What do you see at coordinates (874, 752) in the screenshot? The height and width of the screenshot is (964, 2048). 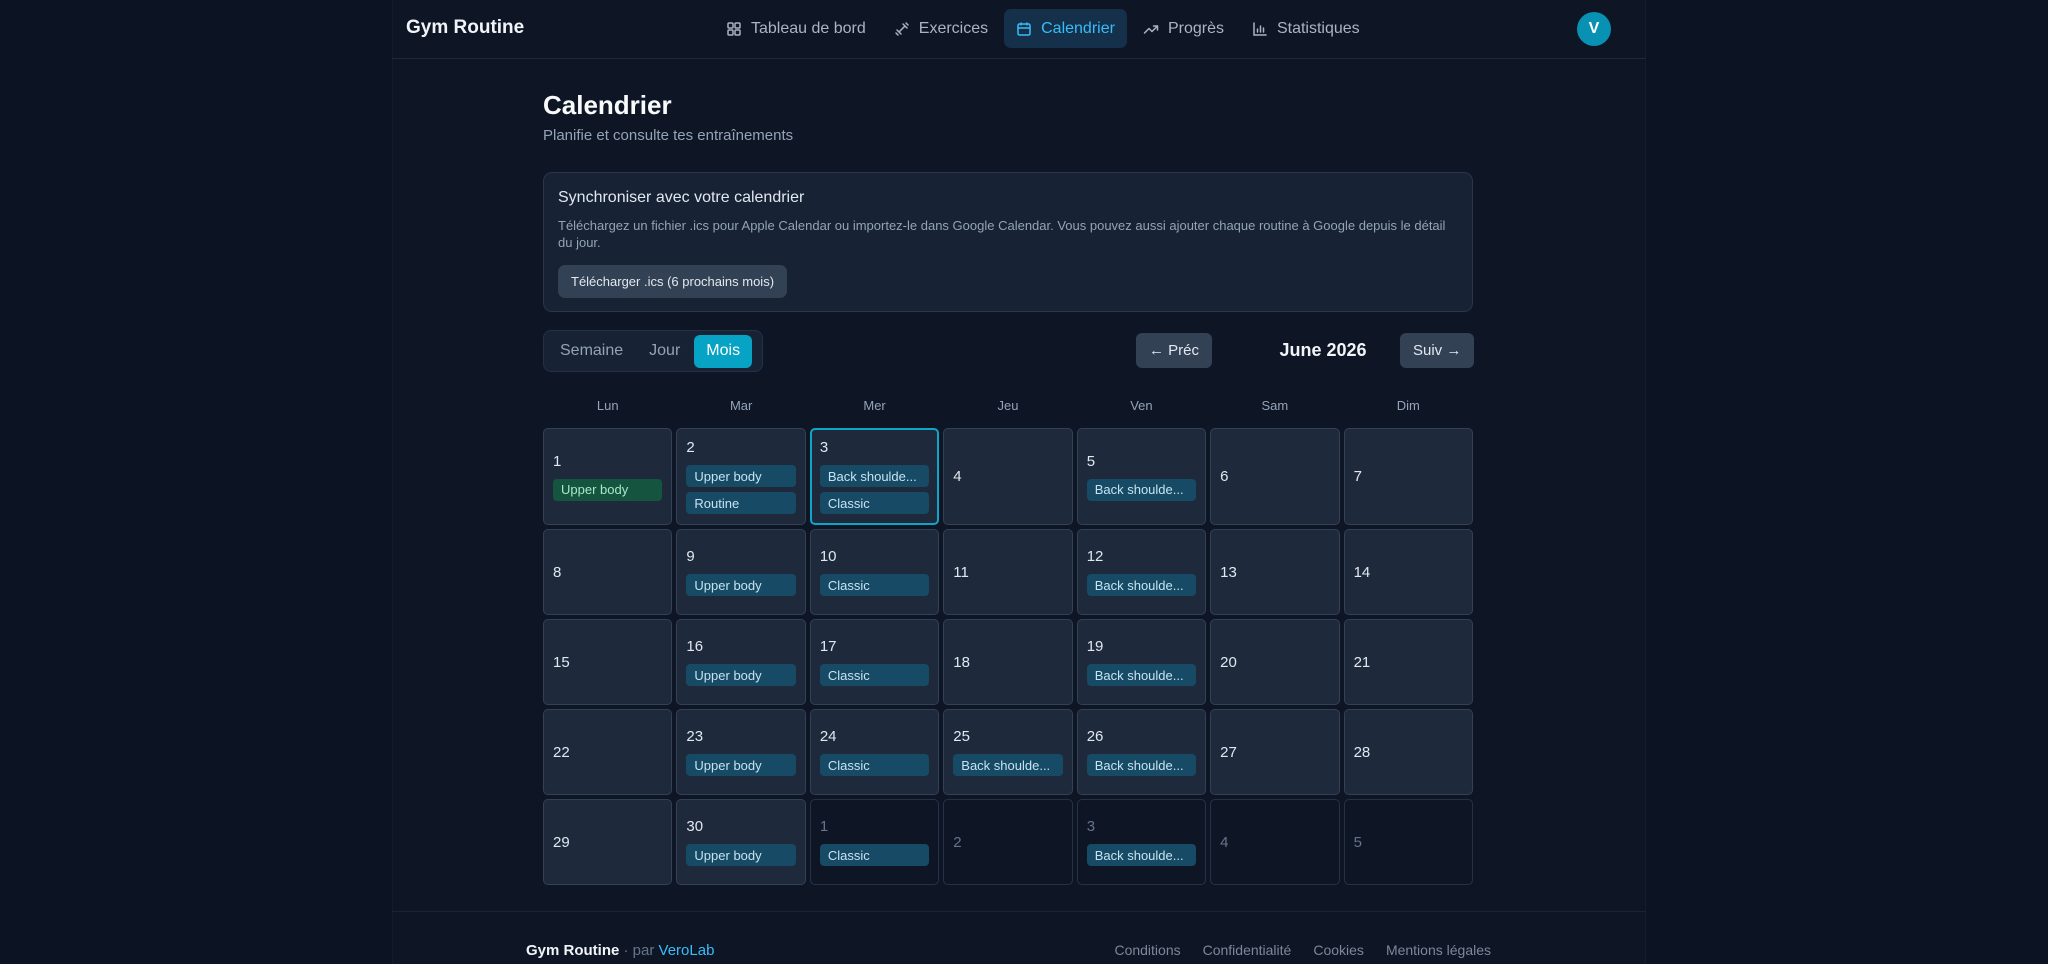 I see `calendar-day: 24 Classic` at bounding box center [874, 752].